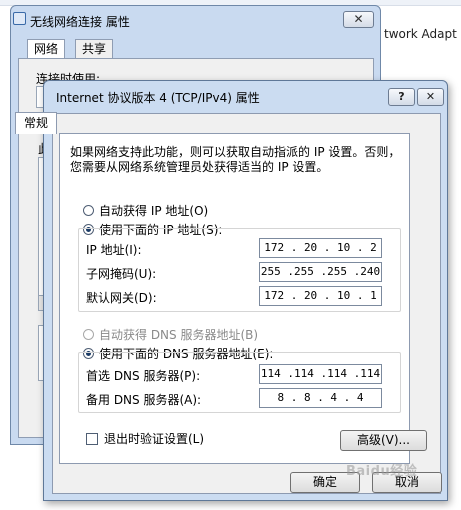 This screenshot has width=461, height=510. Describe the element at coordinates (320, 296) in the screenshot. I see `default-gateway-input: 172 . 20 . 10 . 1` at that location.